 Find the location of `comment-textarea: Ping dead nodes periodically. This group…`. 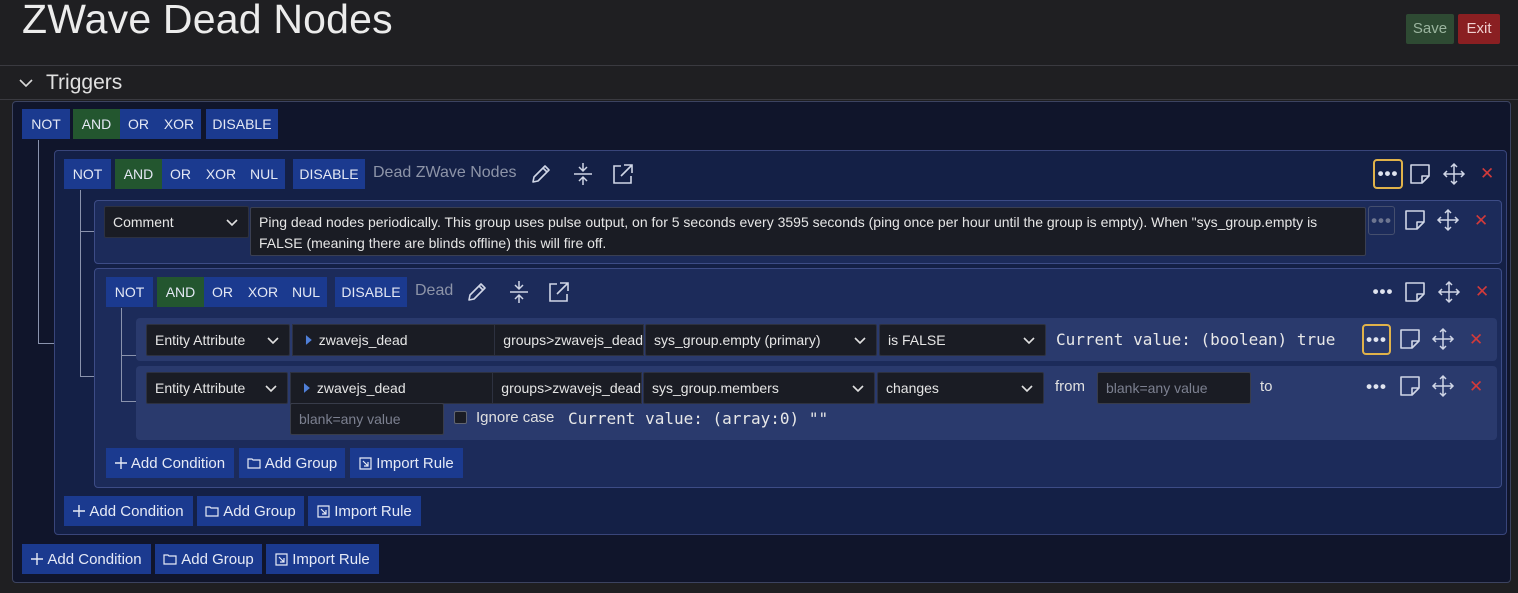

comment-textarea: Ping dead nodes periodically. This group… is located at coordinates (808, 231).